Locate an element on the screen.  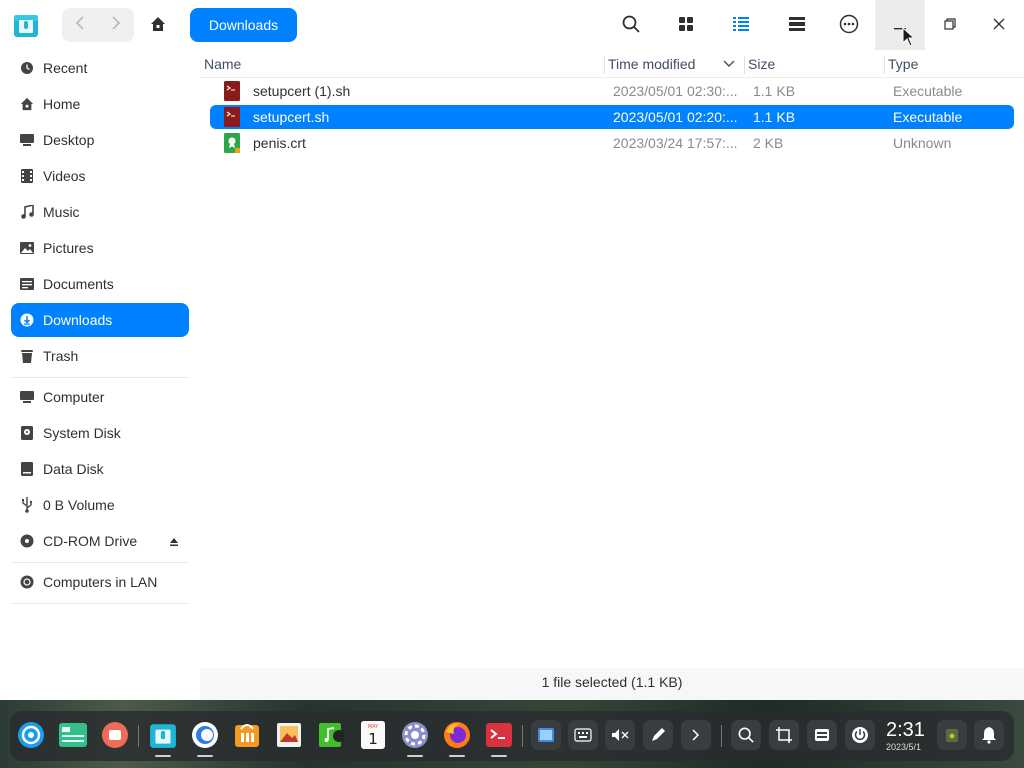
music-icon is located at coordinates (27, 212).